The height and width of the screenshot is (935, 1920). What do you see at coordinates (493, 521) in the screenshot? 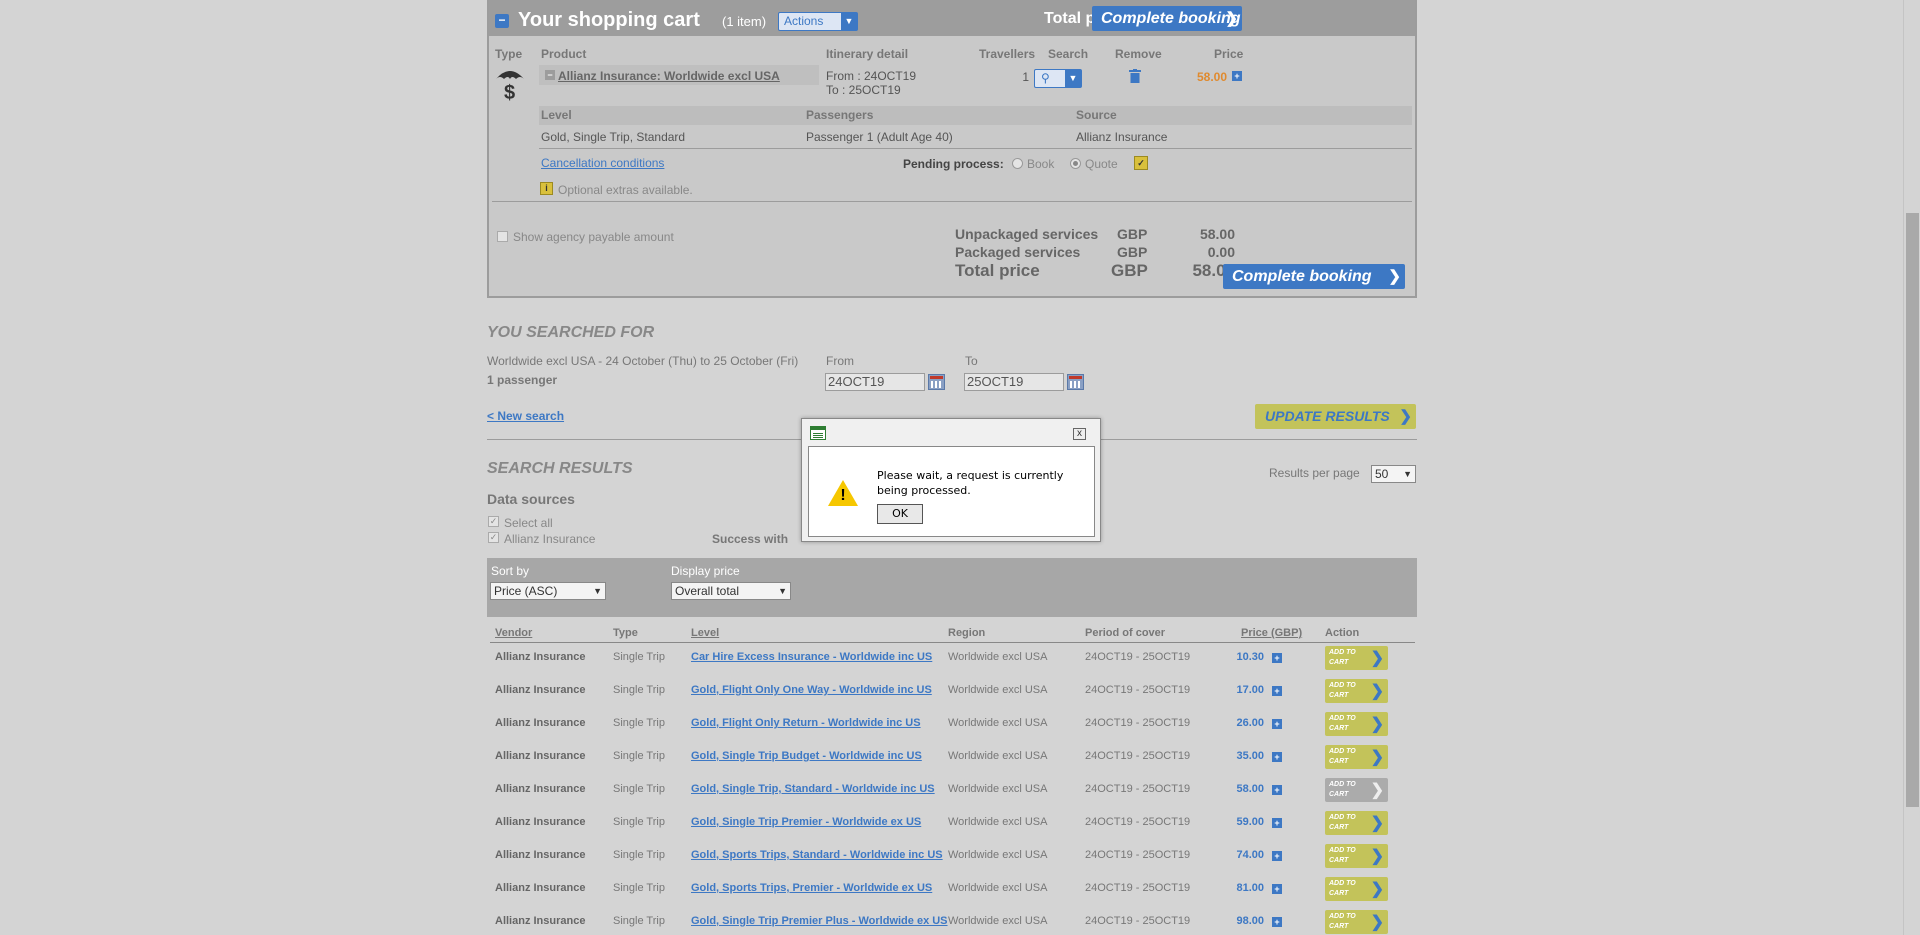
I see `select-all-checkbox: ✓` at bounding box center [493, 521].